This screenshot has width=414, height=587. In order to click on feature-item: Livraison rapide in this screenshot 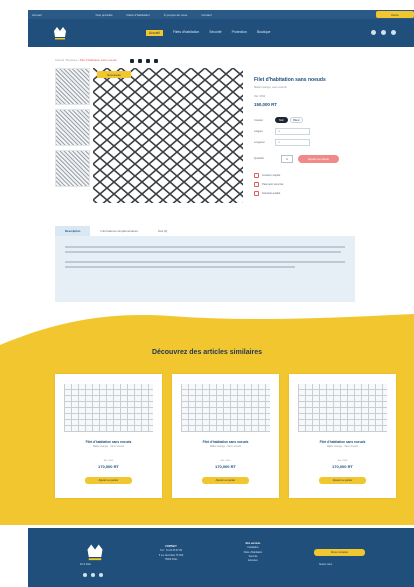, I will do `click(267, 175)`.